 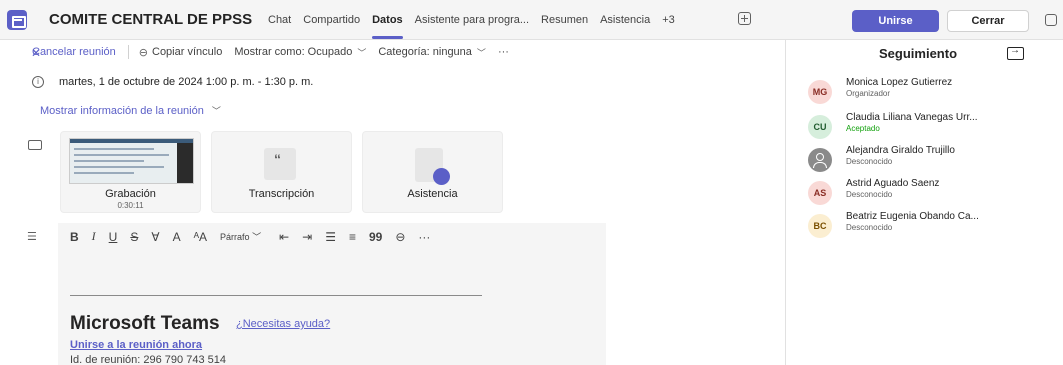 I want to click on attendee-name: Astrid Aguado Saenz, so click(x=893, y=183).